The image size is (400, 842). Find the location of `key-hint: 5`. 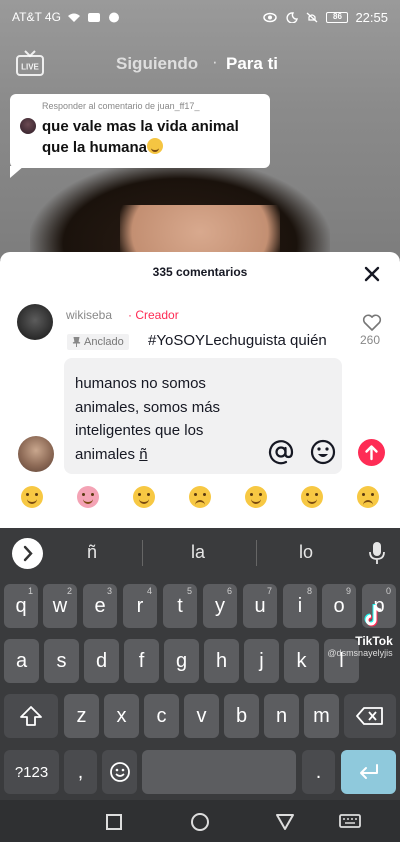

key-hint: 5 is located at coordinates (189, 591).